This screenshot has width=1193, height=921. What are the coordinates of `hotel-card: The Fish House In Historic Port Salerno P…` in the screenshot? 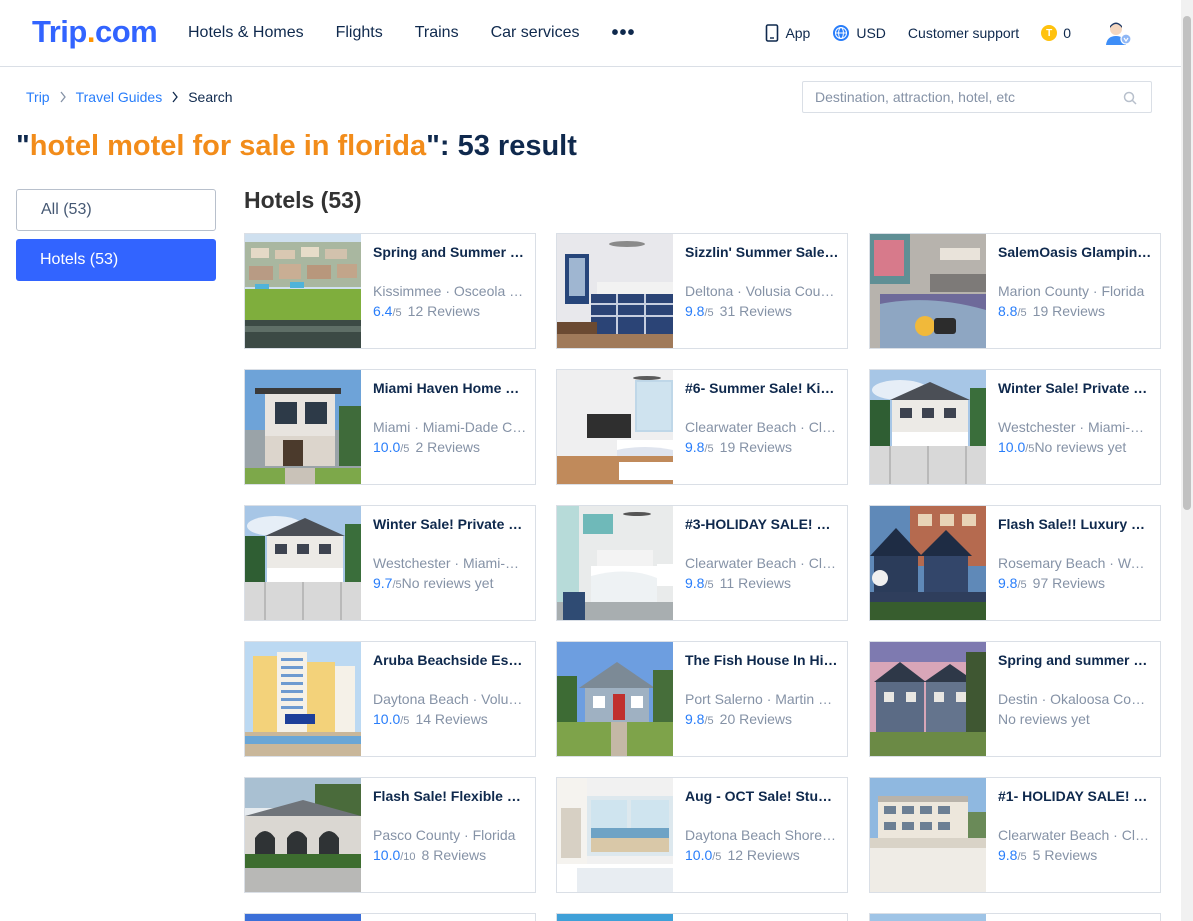 It's located at (702, 699).